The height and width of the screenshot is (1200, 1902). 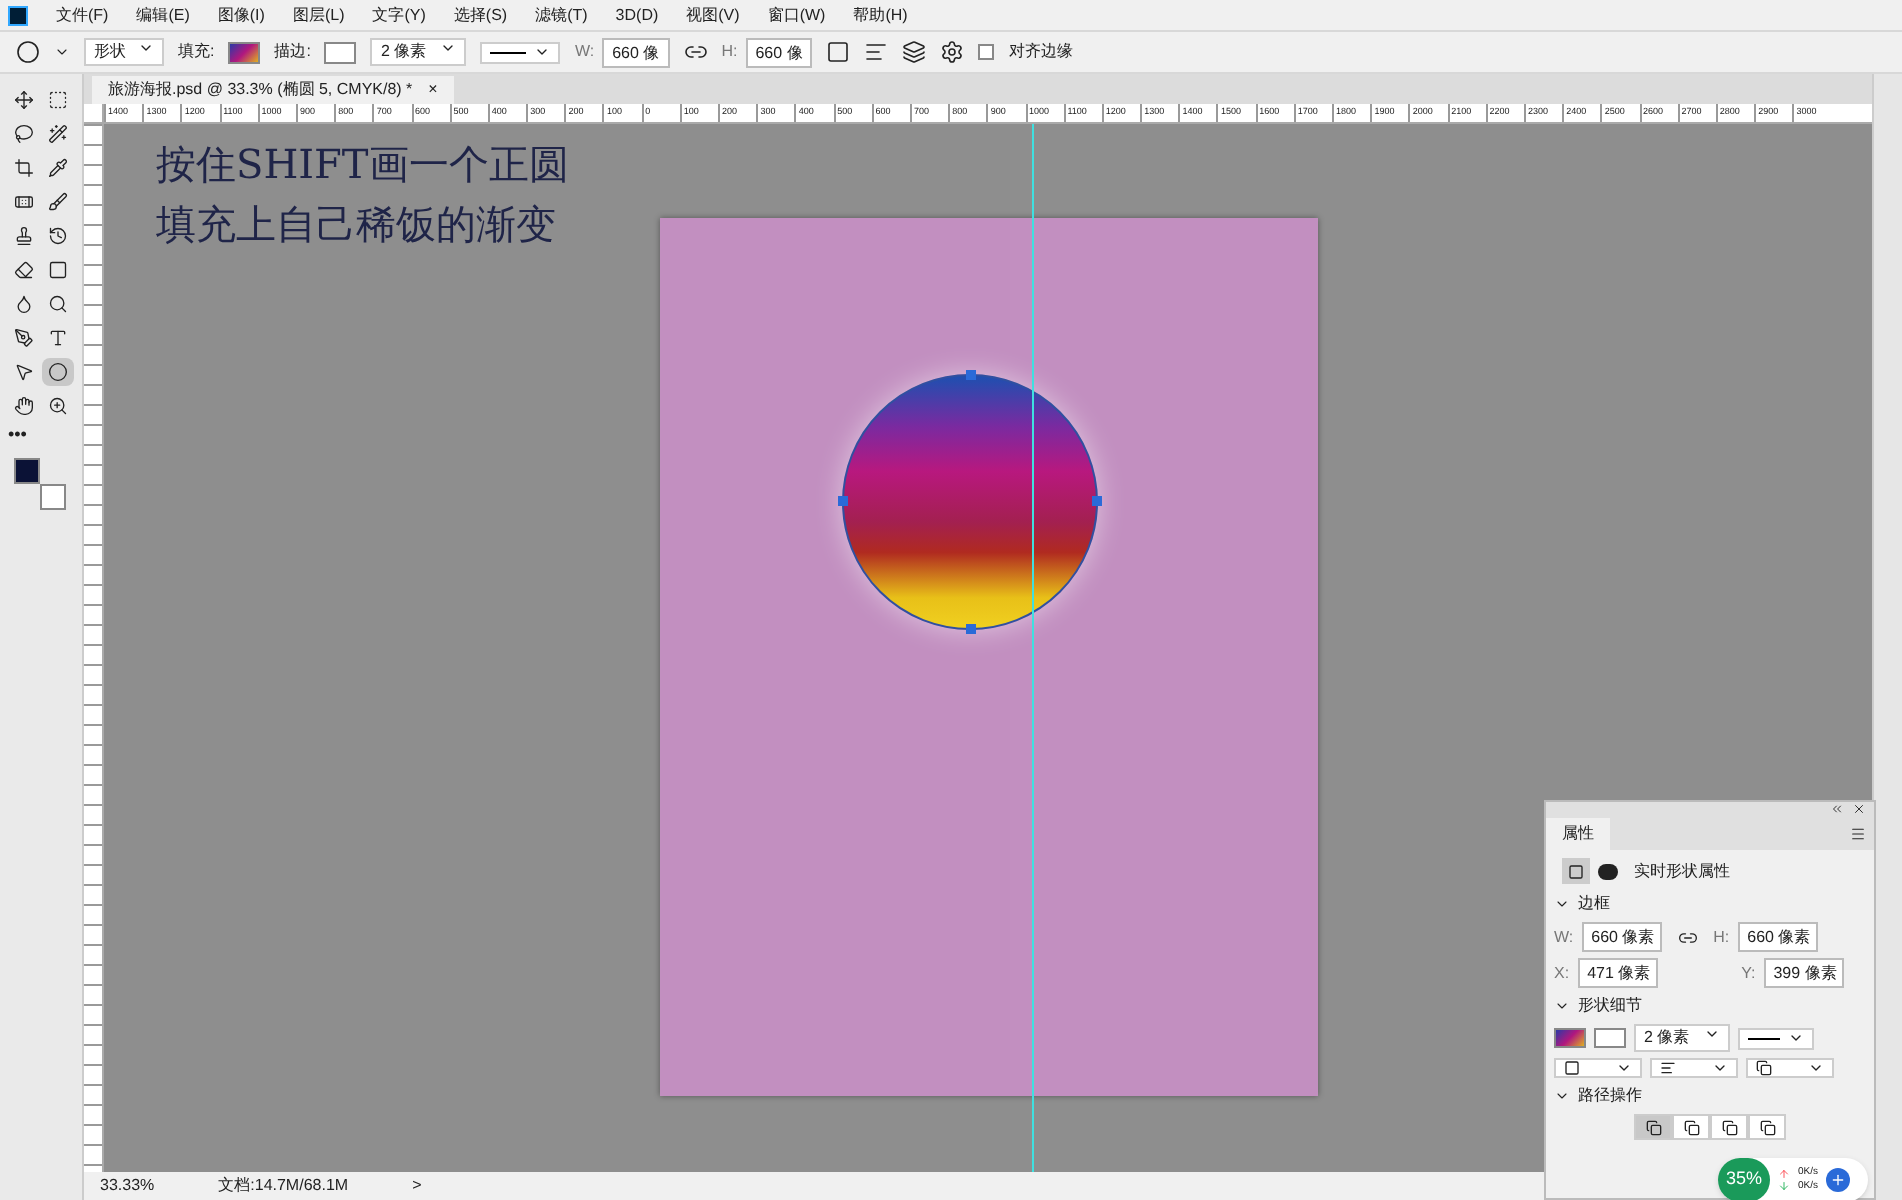 What do you see at coordinates (24, 304) in the screenshot?
I see `droplet-icon` at bounding box center [24, 304].